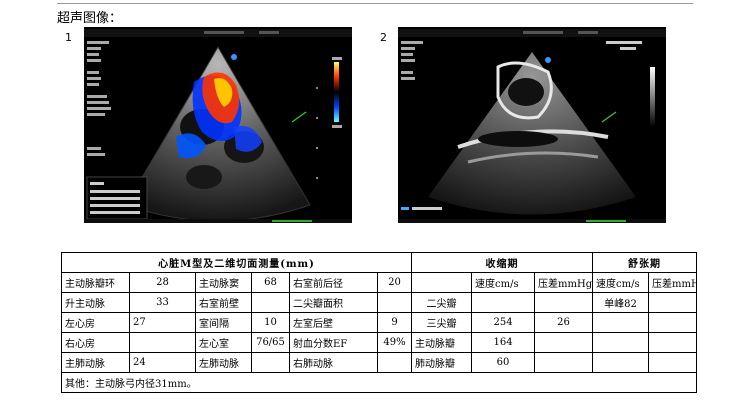  What do you see at coordinates (503, 362) in the screenshot?
I see `cell-value: 60` at bounding box center [503, 362].